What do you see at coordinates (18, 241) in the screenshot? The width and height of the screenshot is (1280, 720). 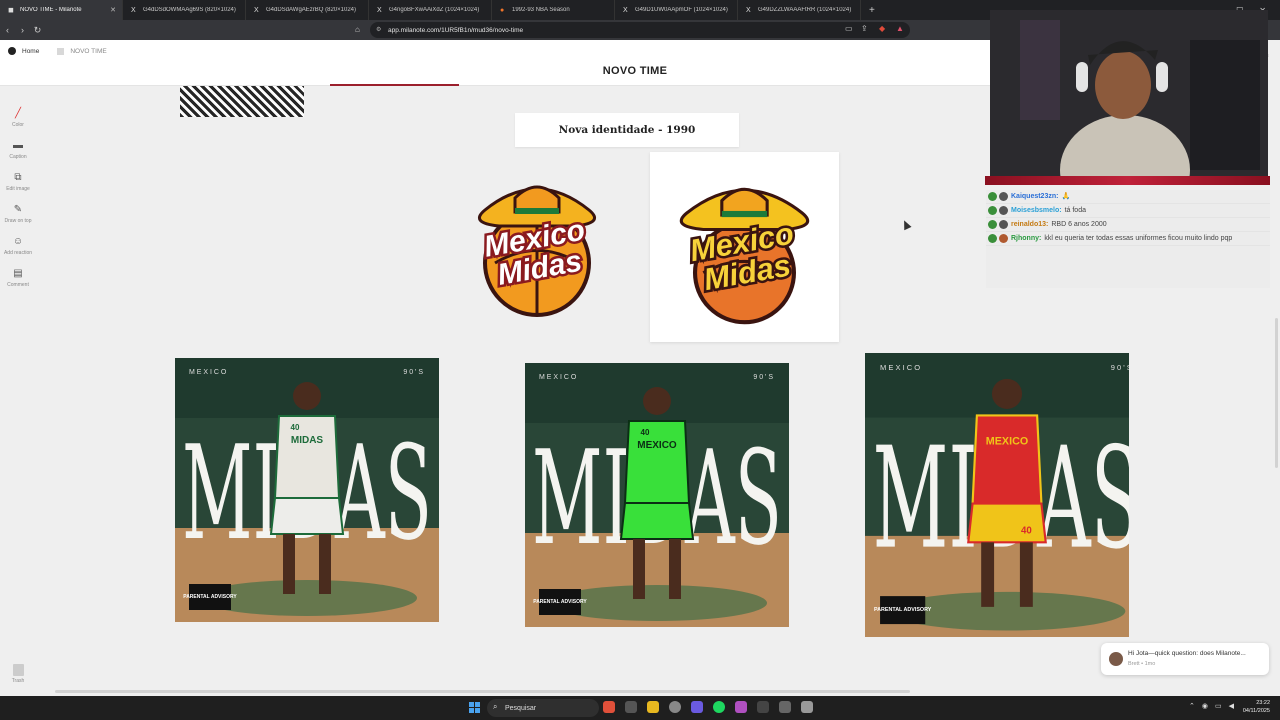 I see `smile-icon: ☺` at bounding box center [18, 241].